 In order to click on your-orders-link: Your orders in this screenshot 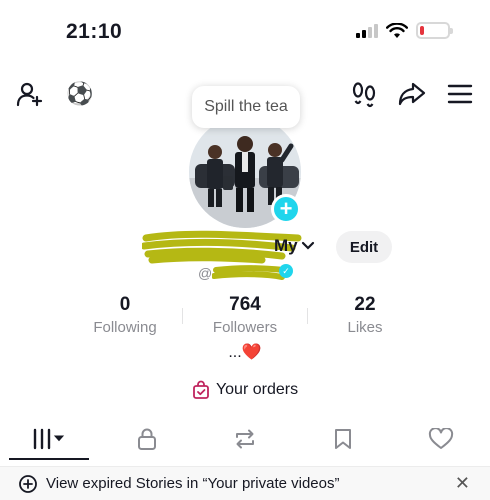, I will do `click(245, 390)`.